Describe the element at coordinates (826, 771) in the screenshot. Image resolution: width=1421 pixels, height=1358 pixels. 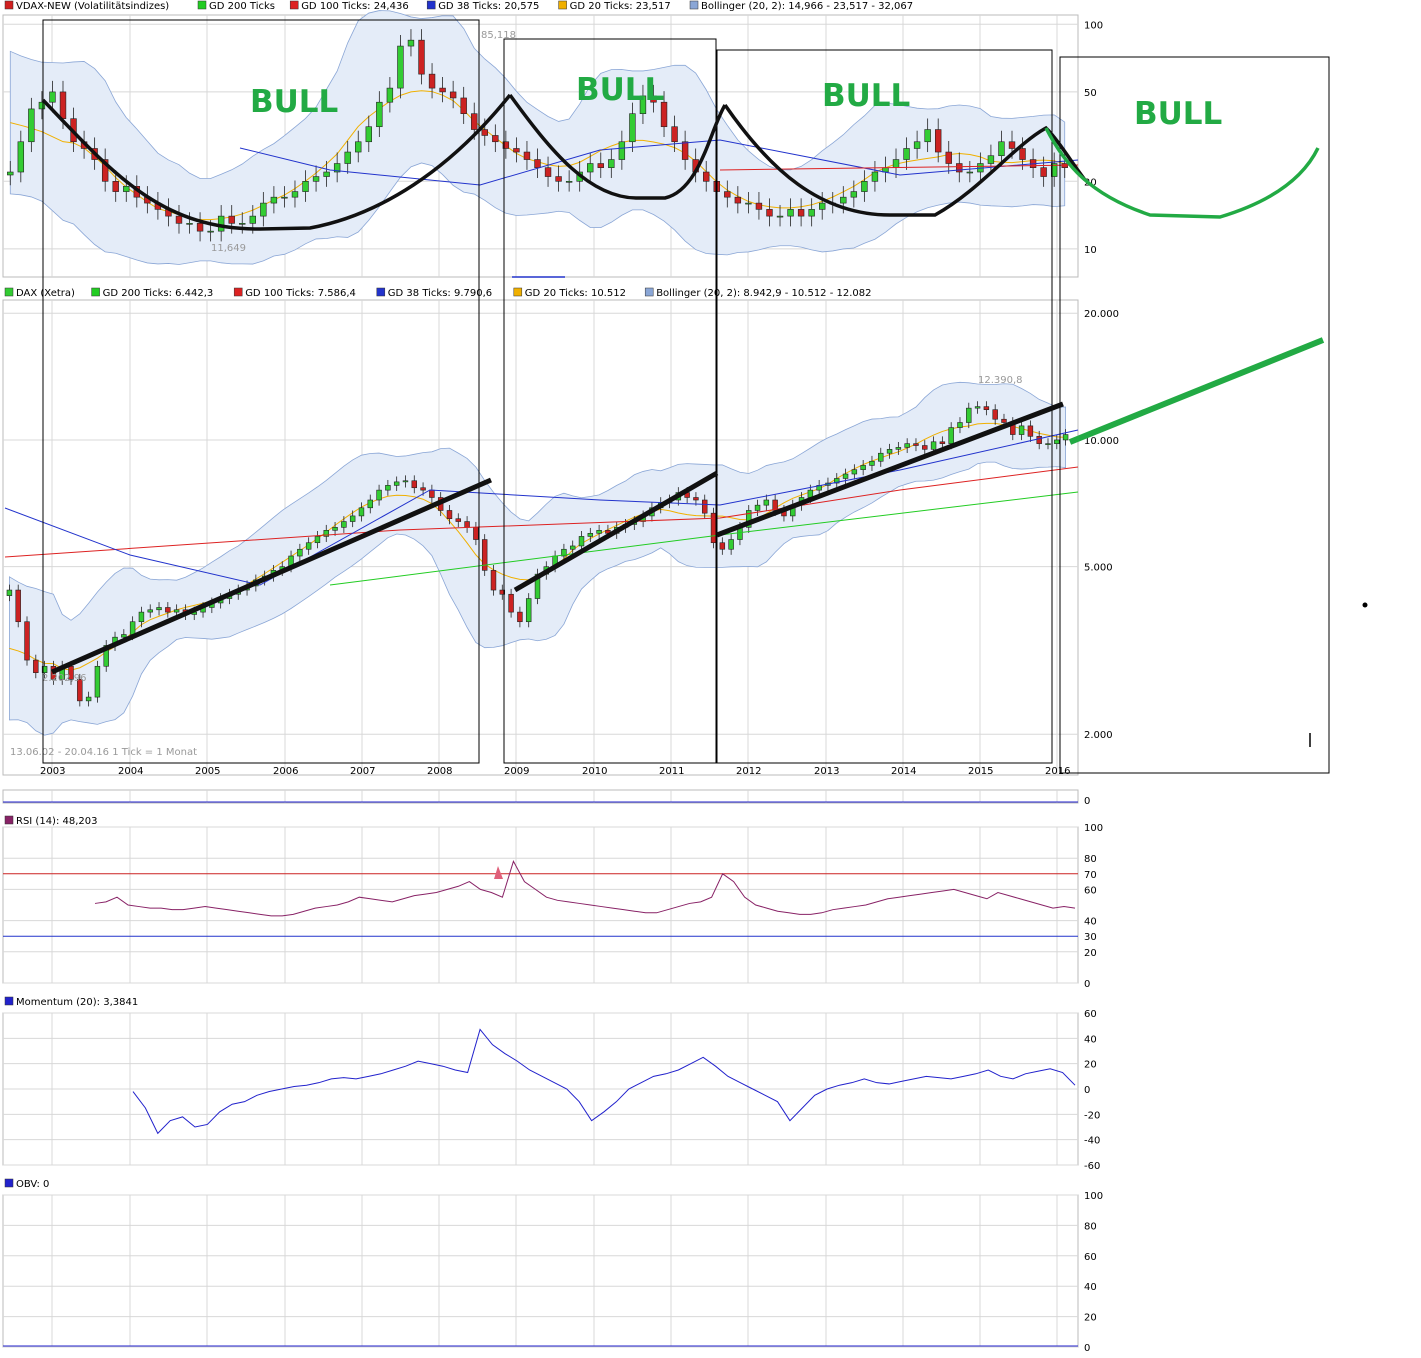
I see `xaxis-year-label: 2013` at that location.